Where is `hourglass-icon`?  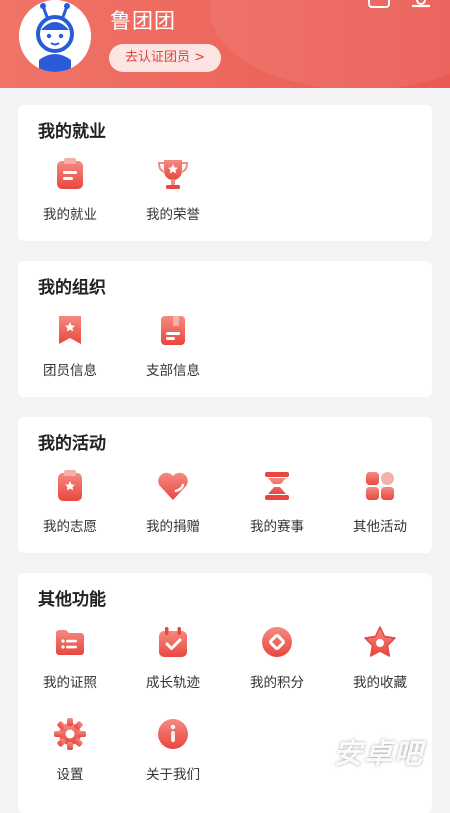
hourglass-icon is located at coordinates (277, 486).